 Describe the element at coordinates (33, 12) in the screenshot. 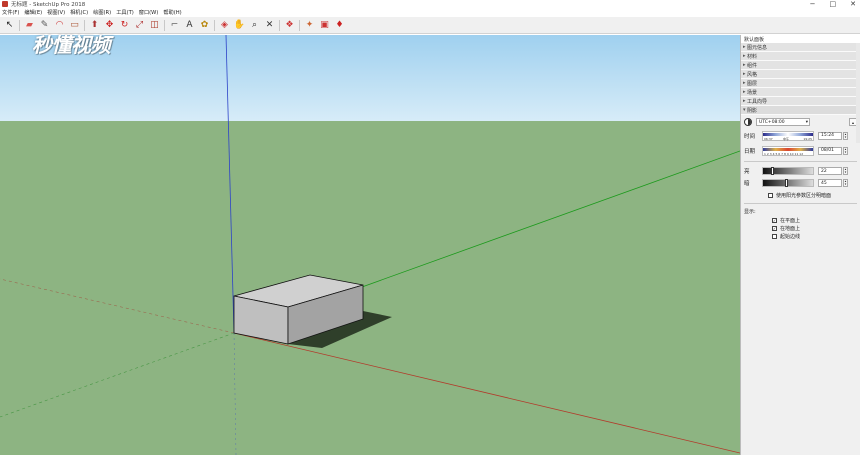

I see `menu-edit: 编辑(E)` at that location.